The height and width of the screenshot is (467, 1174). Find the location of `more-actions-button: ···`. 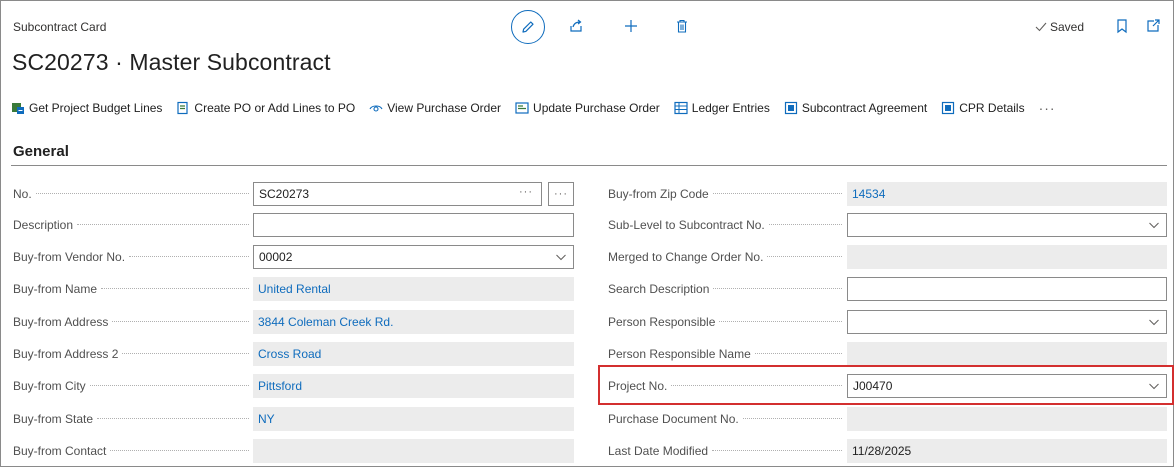

more-actions-button: ··· is located at coordinates (1047, 108).